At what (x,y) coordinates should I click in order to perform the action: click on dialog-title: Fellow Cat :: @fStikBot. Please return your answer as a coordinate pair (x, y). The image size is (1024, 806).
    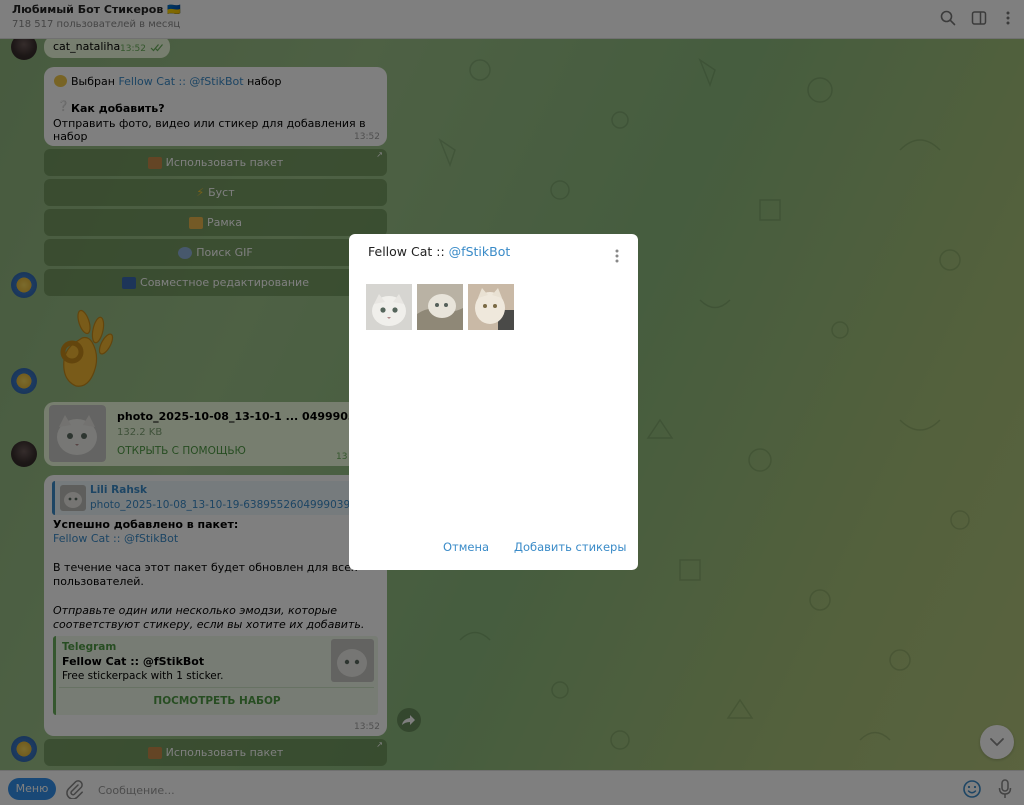
    Looking at the image, I should click on (439, 251).